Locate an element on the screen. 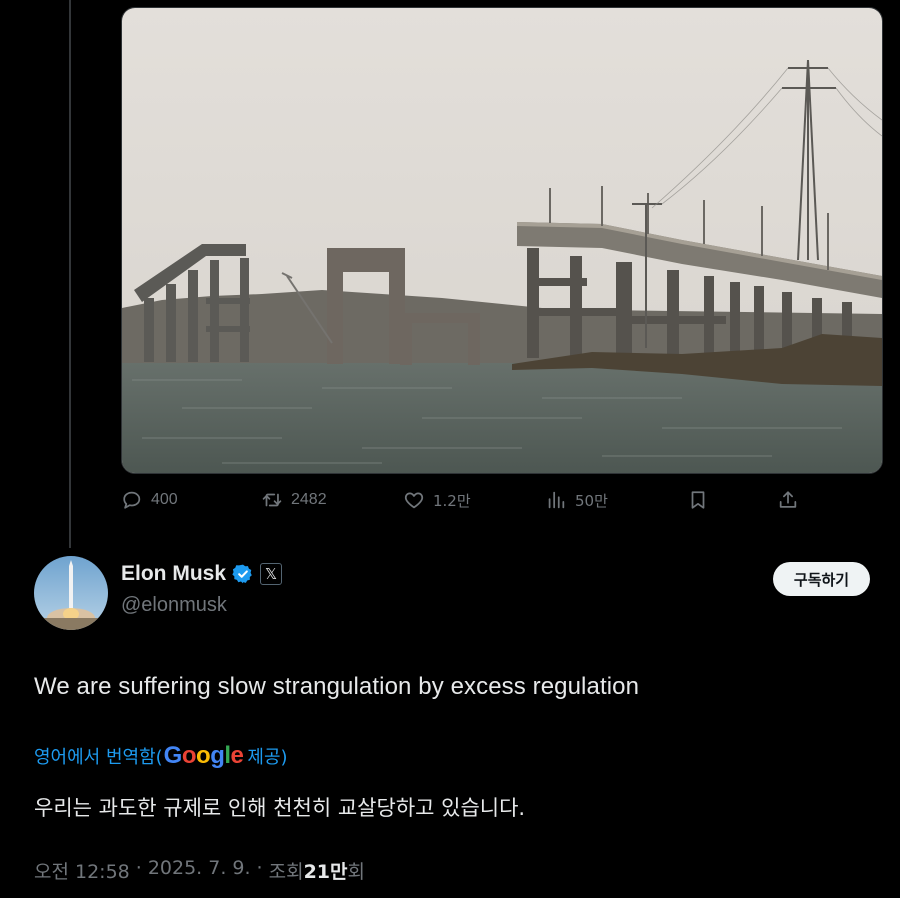 The height and width of the screenshot is (898, 900). avatar is located at coordinates (71, 593).